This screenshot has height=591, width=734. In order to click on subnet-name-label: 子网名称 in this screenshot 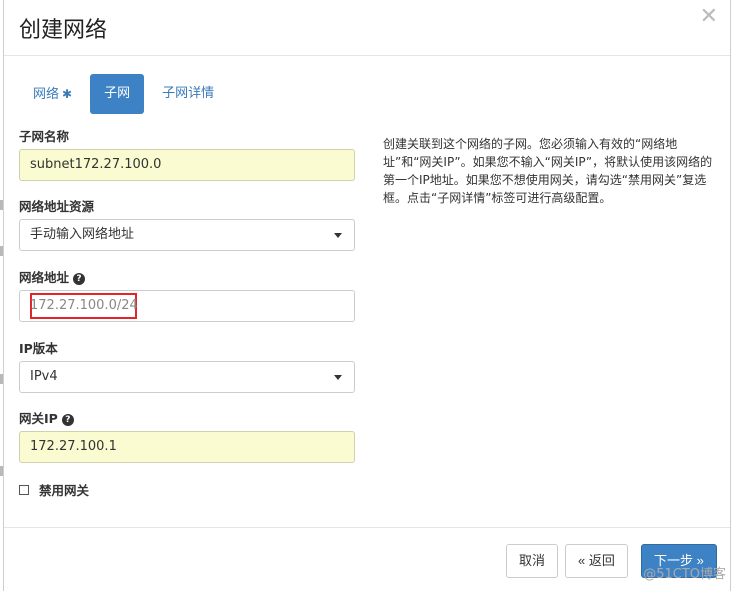, I will do `click(44, 136)`.